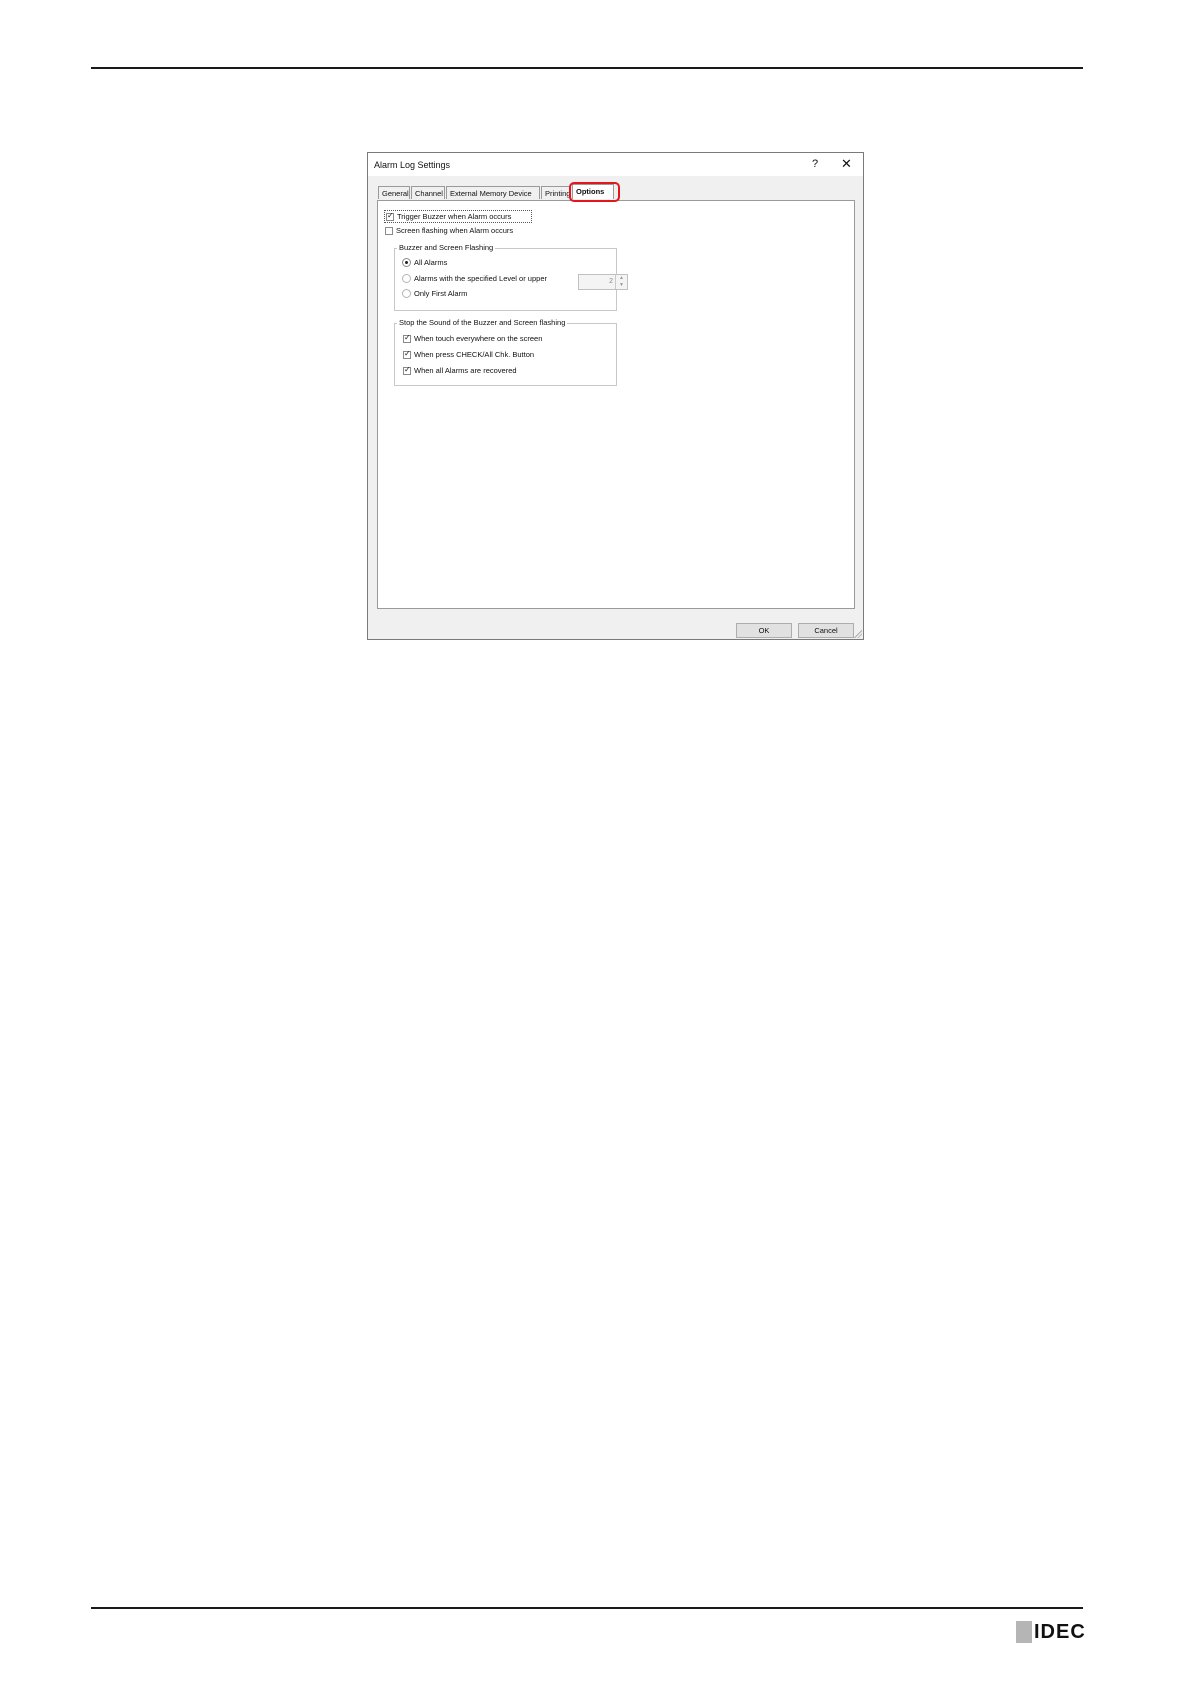  I want to click on idec-logo: IDEC, so click(1051, 1632).